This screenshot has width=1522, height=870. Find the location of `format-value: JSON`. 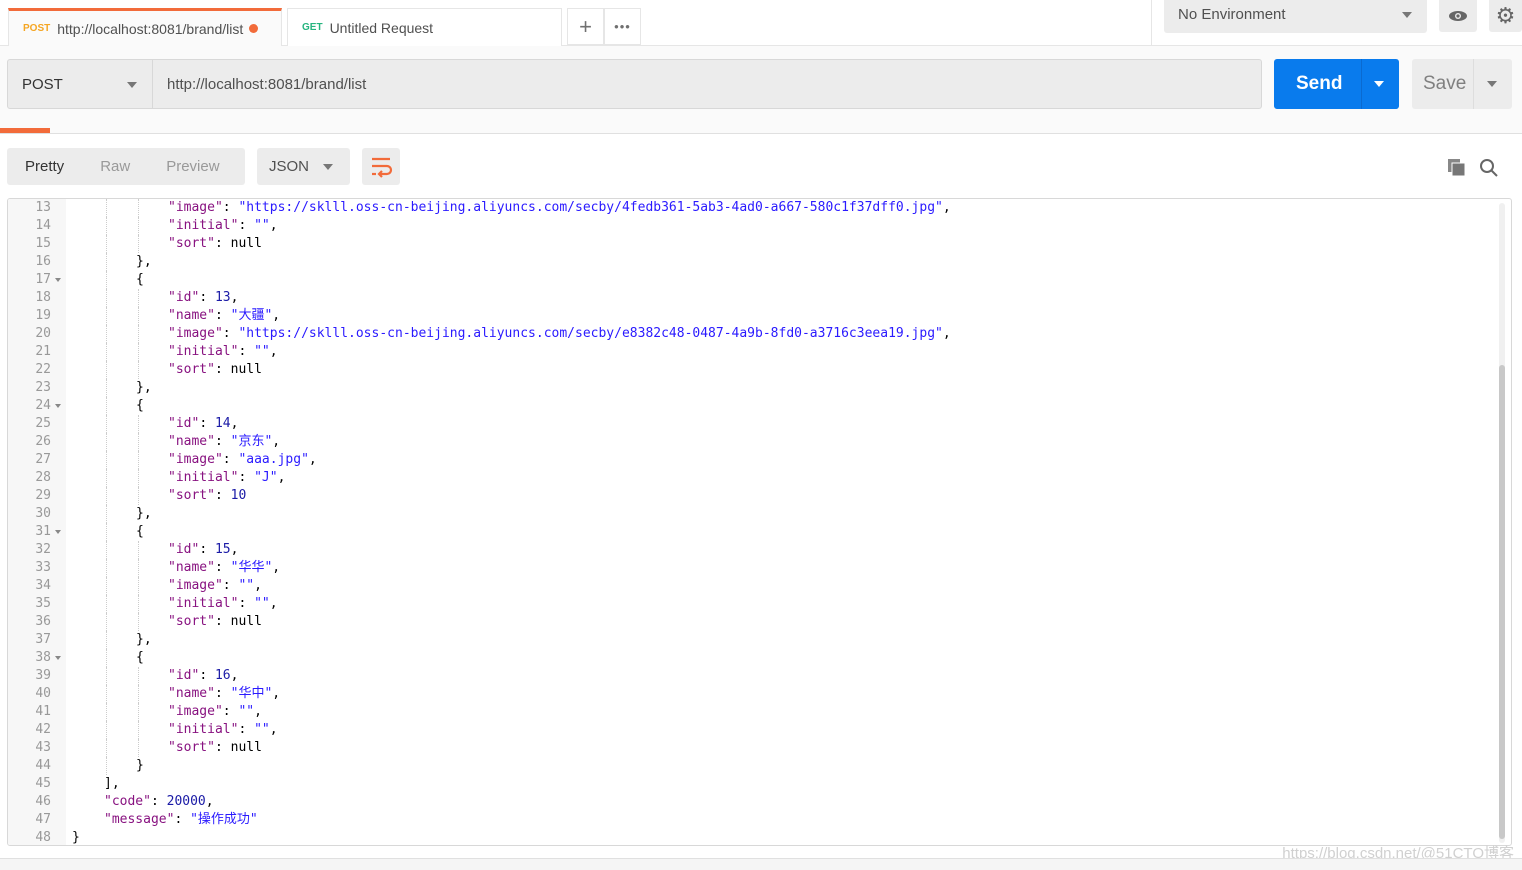

format-value: JSON is located at coordinates (289, 166).